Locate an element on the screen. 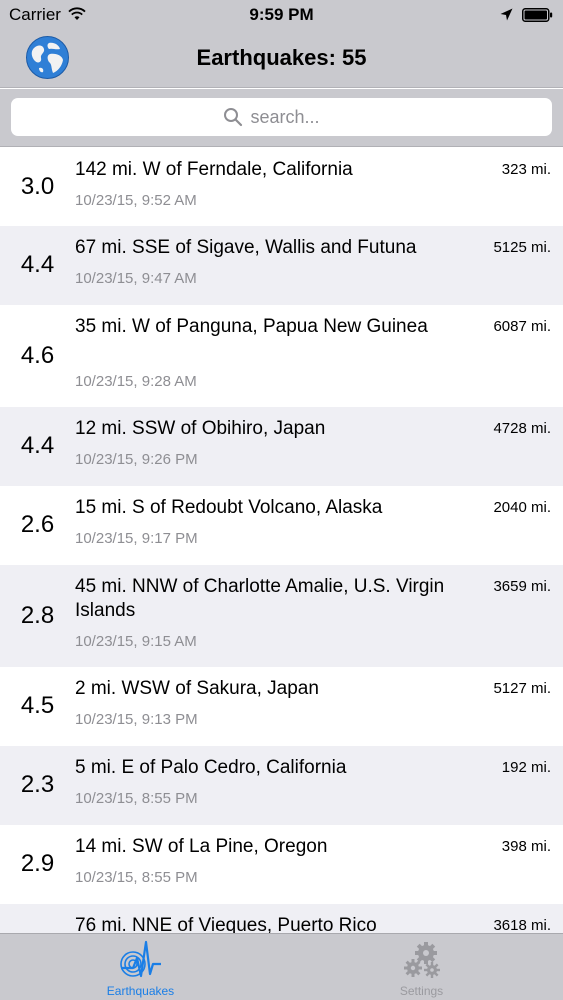 The height and width of the screenshot is (1000, 563). location-text: 67 mi. SSE of Sigave, Wallis and Futuna is located at coordinates (246, 247).